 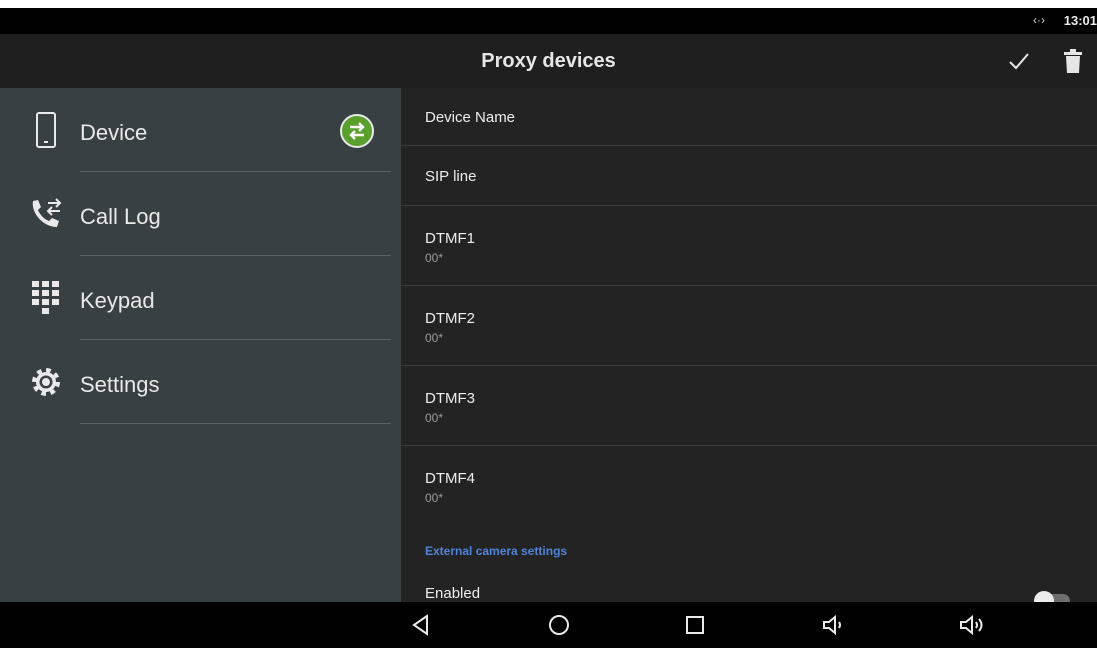 I want to click on system-nav-bar, so click(x=548, y=625).